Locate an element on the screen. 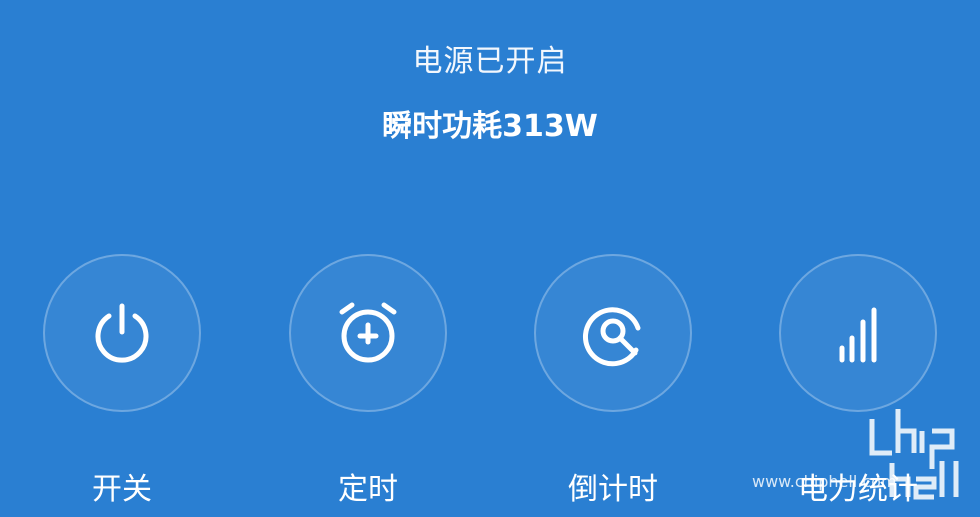  power-stats-label: 电力统计 is located at coordinates (858, 489).